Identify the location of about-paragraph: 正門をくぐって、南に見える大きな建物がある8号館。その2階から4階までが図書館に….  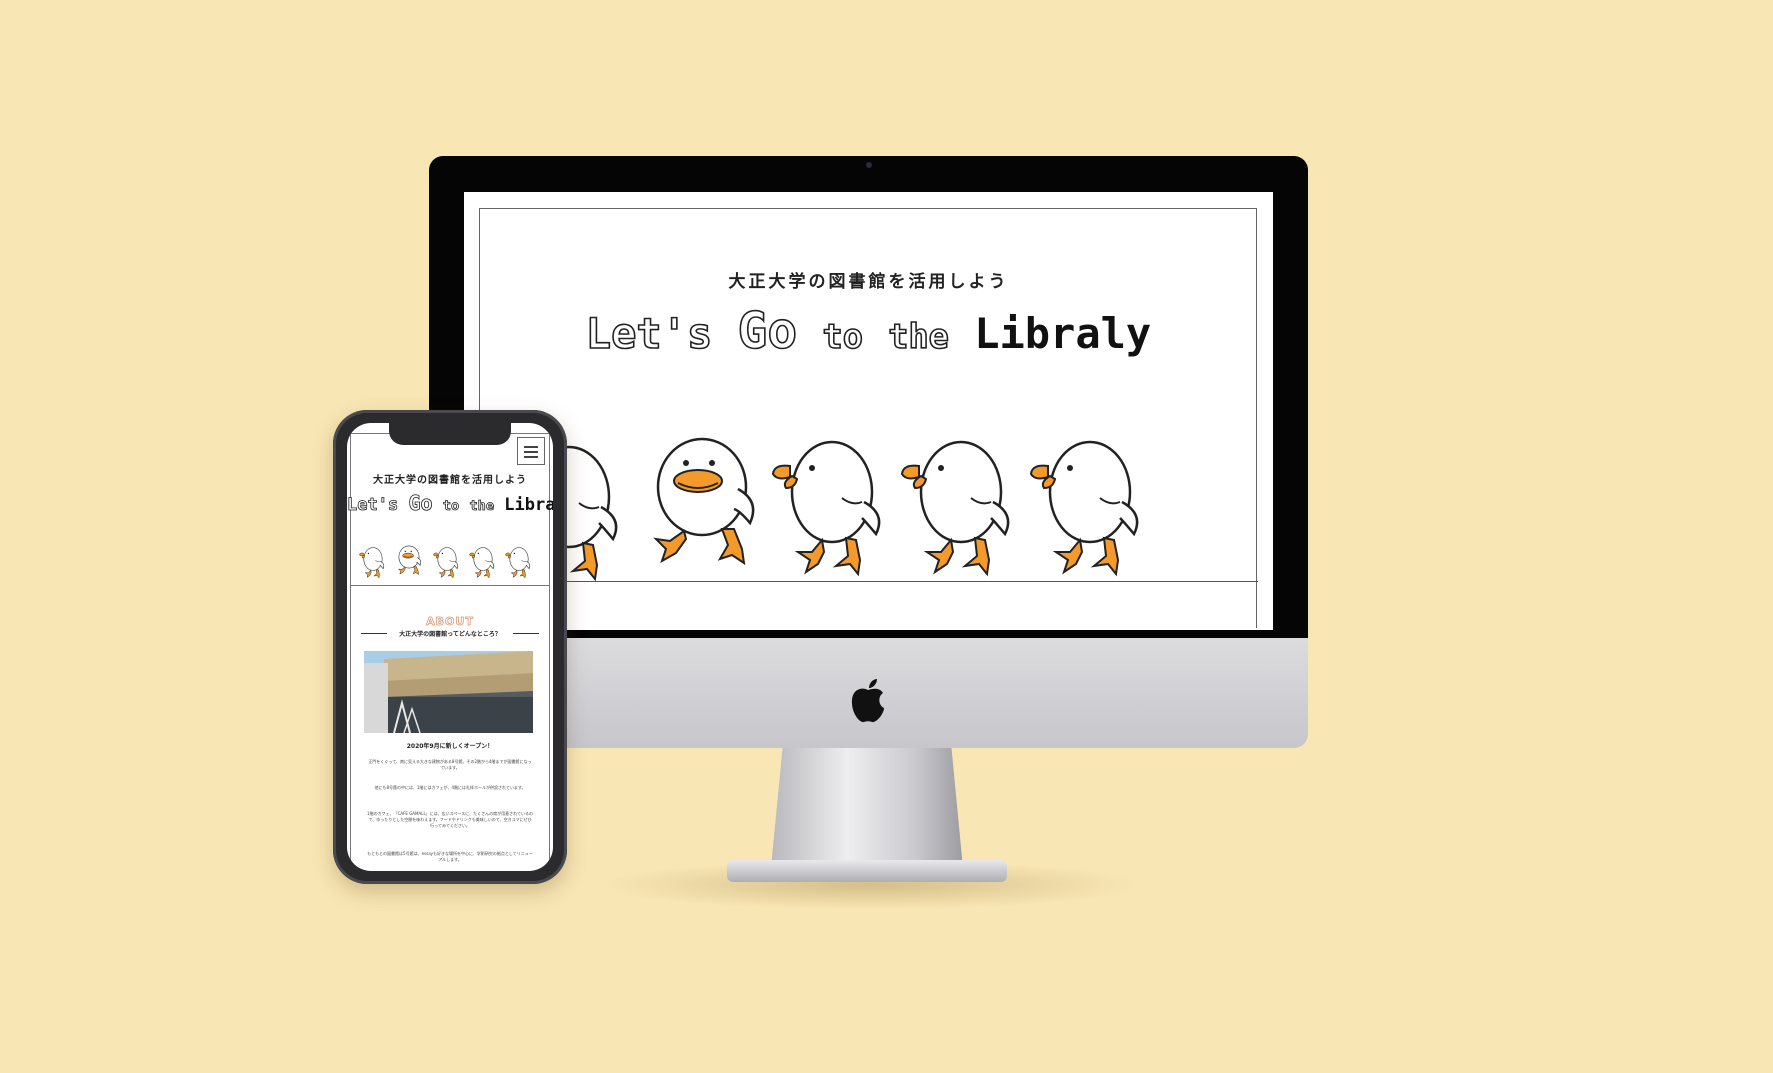
(450, 764).